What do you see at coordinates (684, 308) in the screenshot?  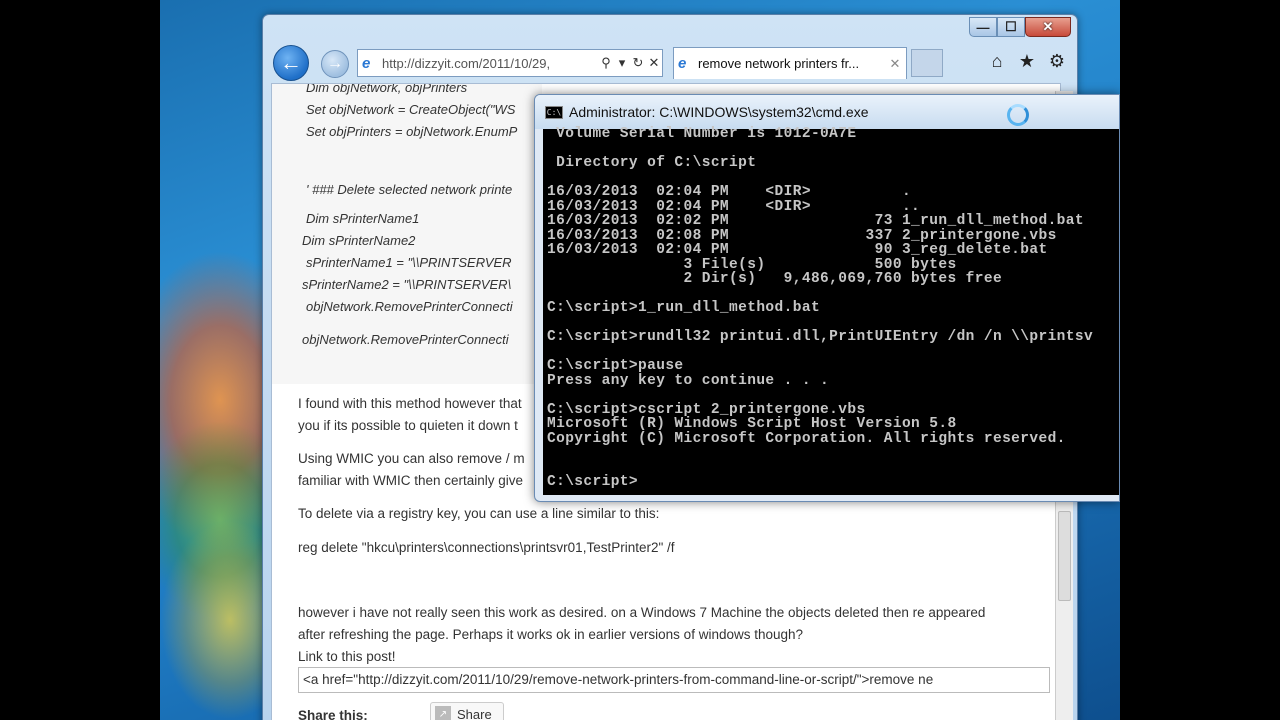 I see `console-line: C:\script>1_run_dll_method.bat` at bounding box center [684, 308].